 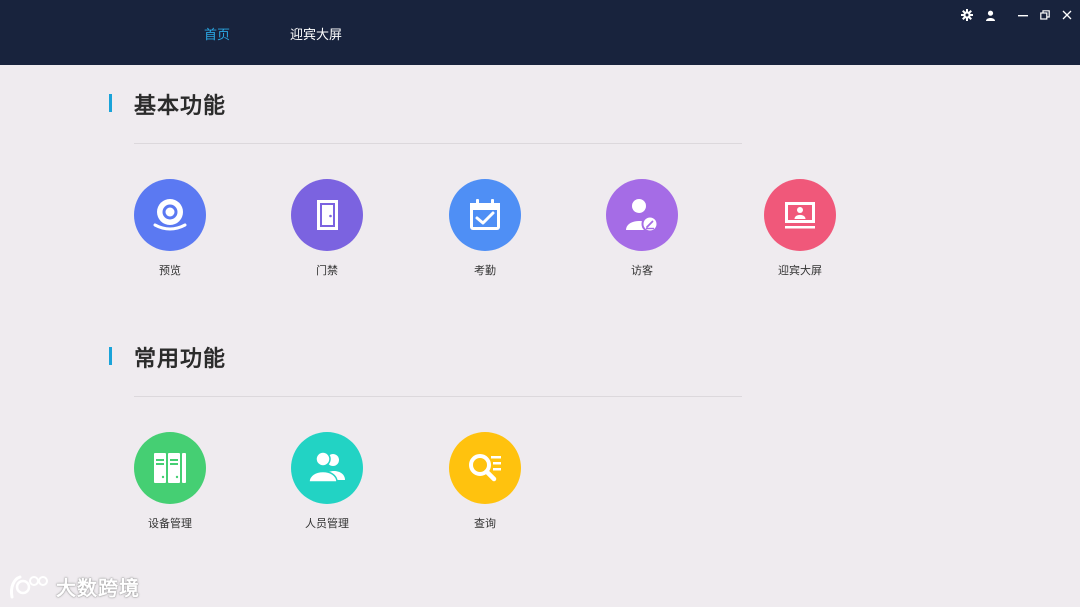 I want to click on section-title-common: 常用功能, so click(x=180, y=359).